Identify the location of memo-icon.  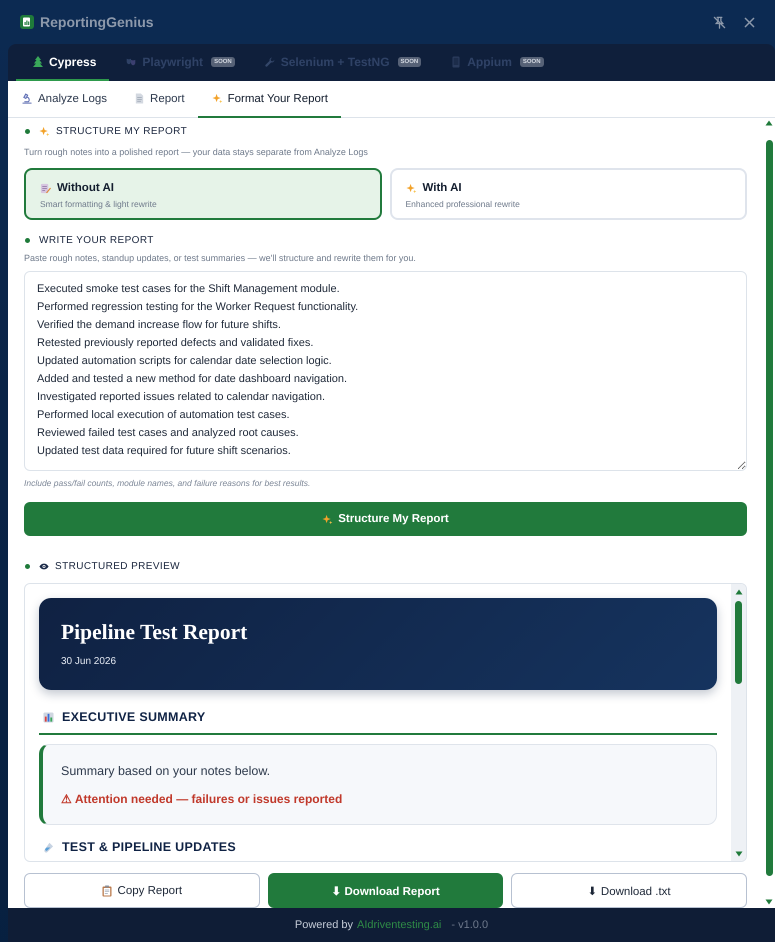
(45, 188).